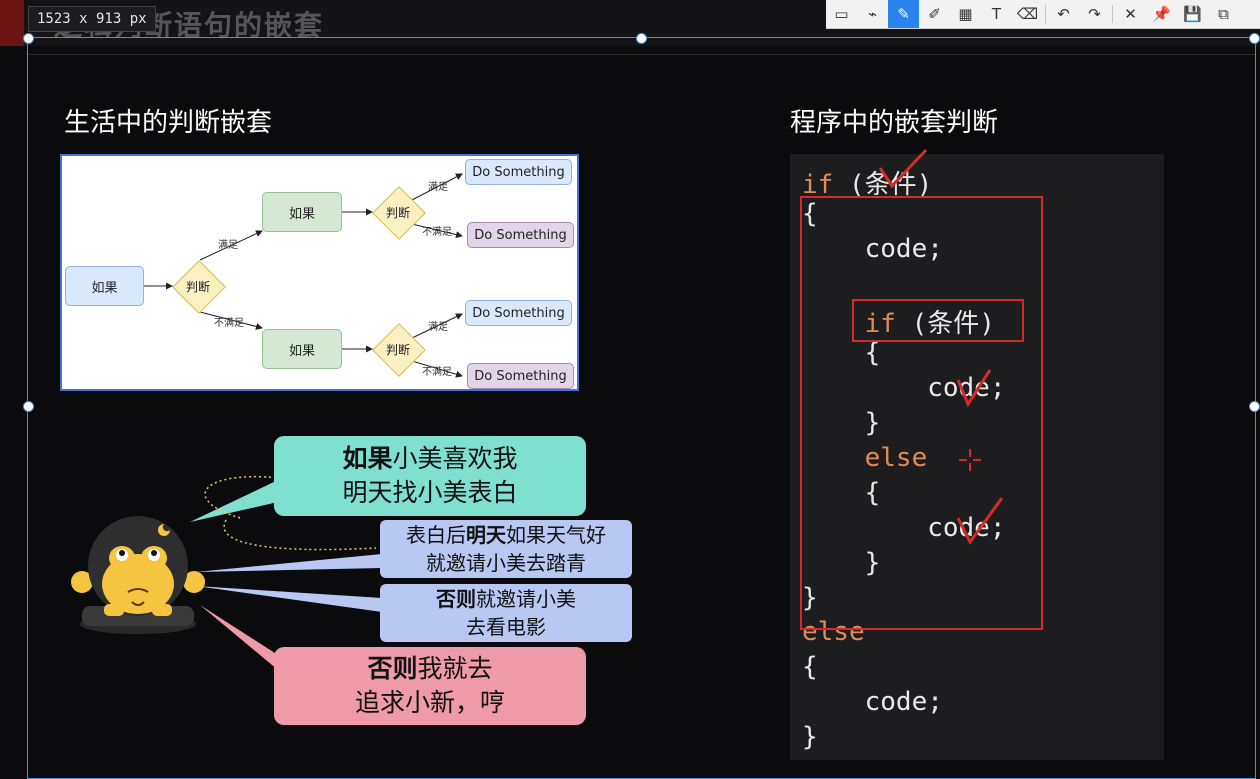  What do you see at coordinates (1161, 14) in the screenshot?
I see `pin-icon: 📌` at bounding box center [1161, 14].